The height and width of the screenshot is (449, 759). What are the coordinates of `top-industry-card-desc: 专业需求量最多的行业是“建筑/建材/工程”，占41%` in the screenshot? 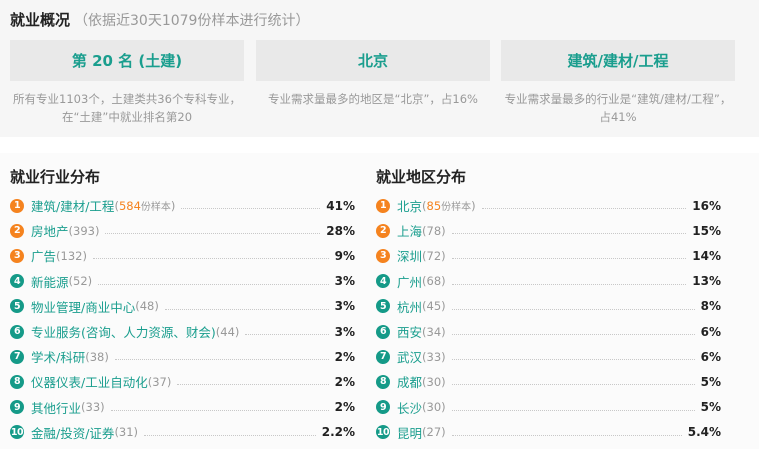 It's located at (618, 108).